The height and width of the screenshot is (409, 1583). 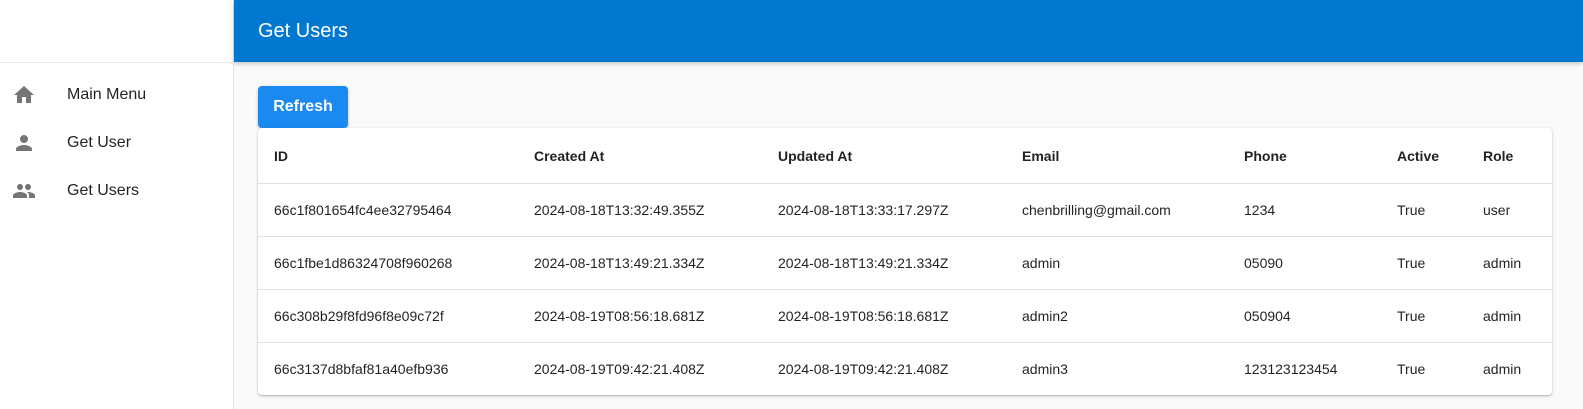 I want to click on page-title: Get Users, so click(x=303, y=30).